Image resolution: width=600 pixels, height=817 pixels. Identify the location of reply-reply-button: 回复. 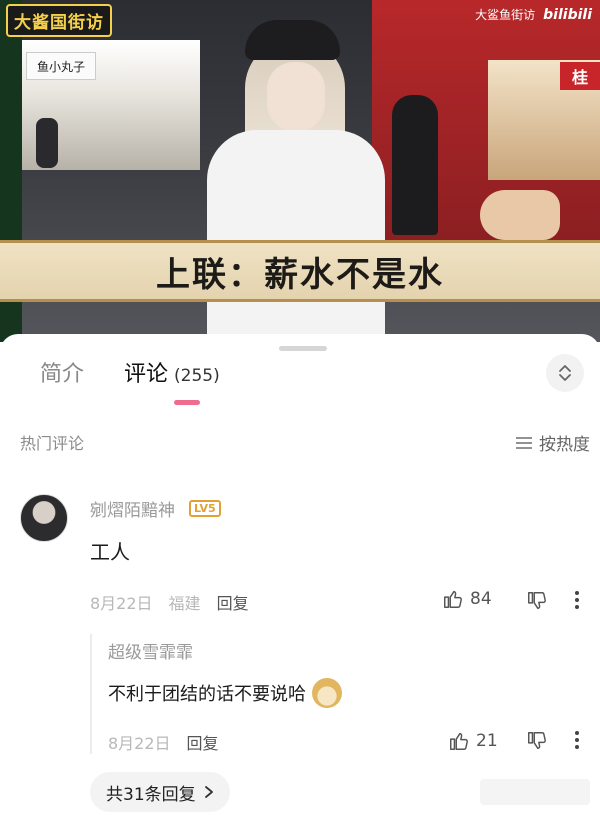
(203, 742).